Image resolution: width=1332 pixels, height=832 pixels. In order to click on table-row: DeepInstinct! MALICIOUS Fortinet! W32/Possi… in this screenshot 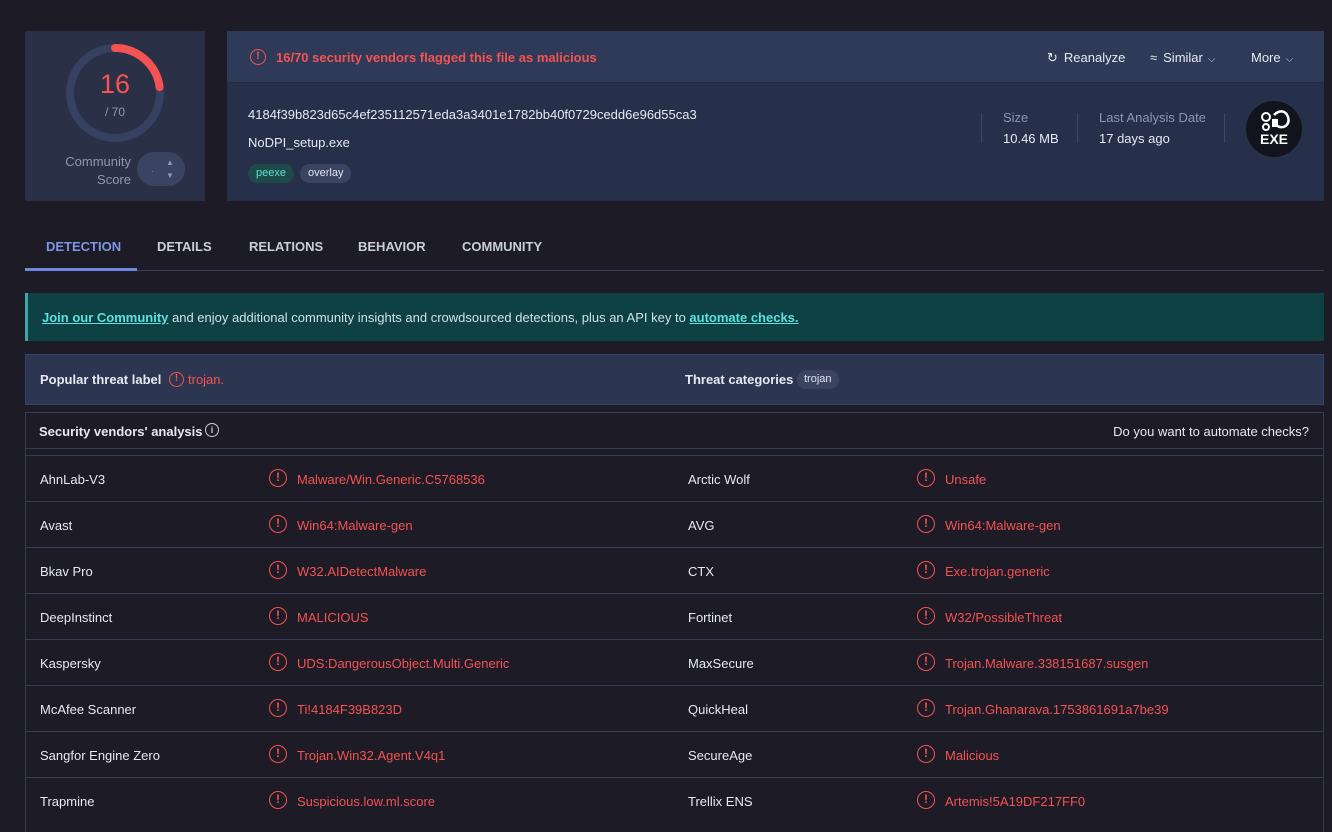, I will do `click(674, 616)`.